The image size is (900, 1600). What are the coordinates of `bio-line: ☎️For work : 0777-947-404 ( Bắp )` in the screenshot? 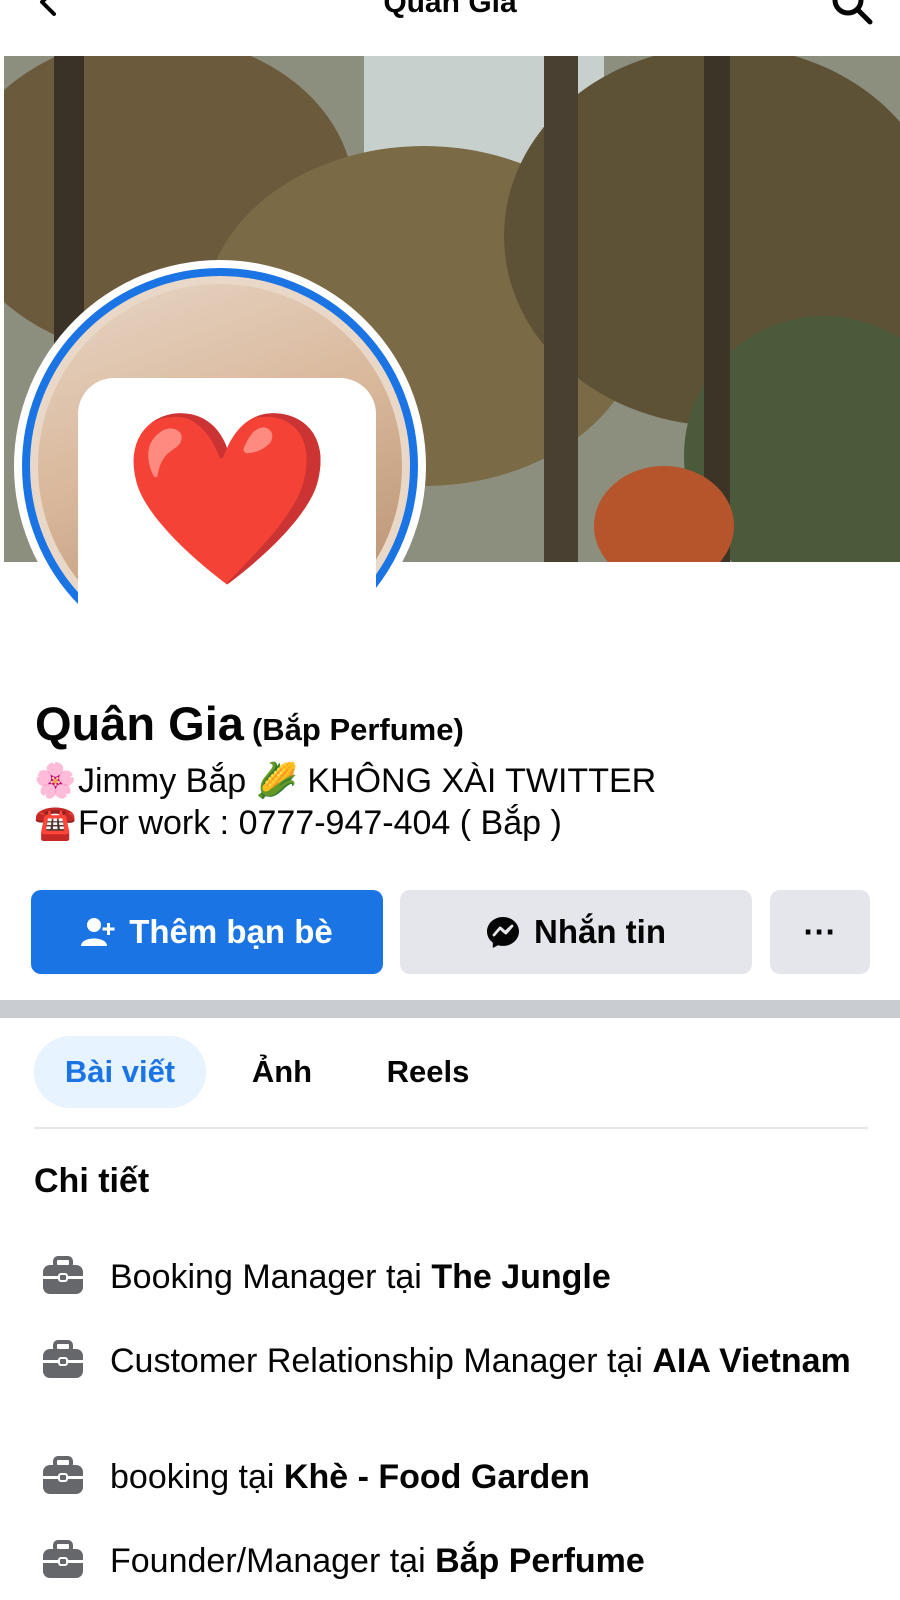 It's located at (345, 823).